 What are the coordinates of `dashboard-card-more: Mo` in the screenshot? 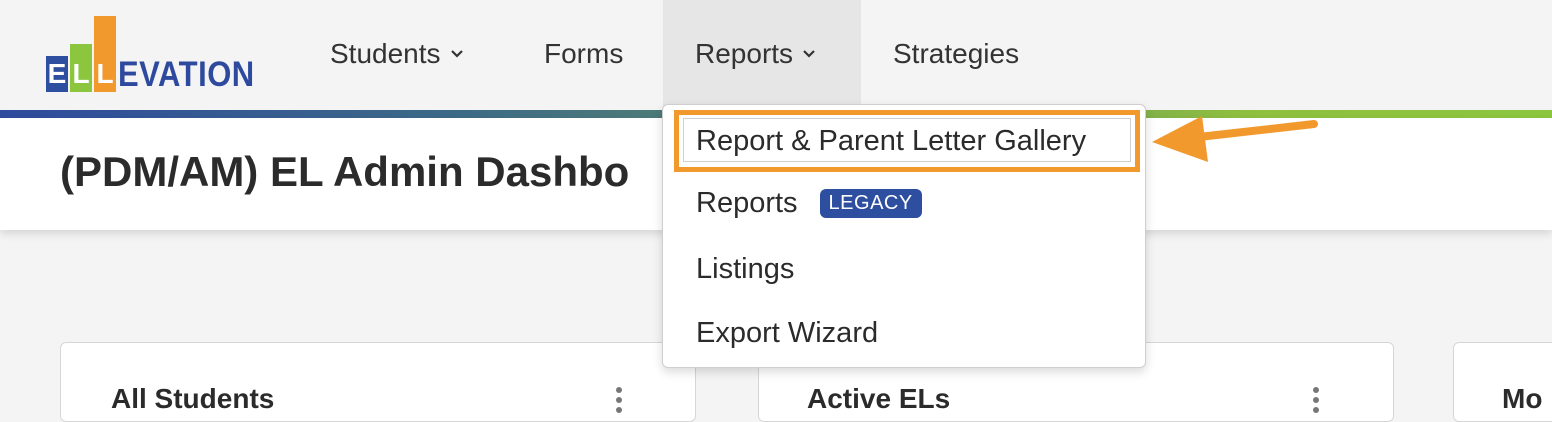 It's located at (1502, 382).